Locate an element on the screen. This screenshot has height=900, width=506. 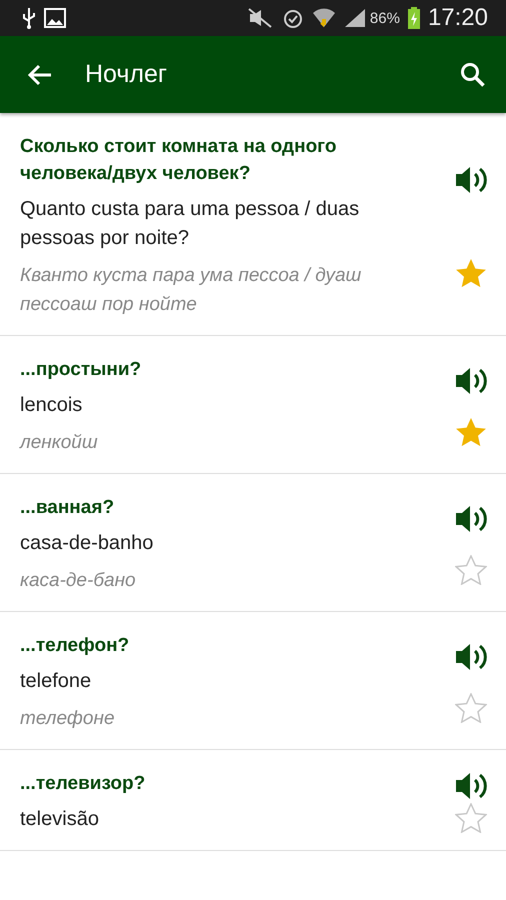
wifi-icon is located at coordinates (324, 18).